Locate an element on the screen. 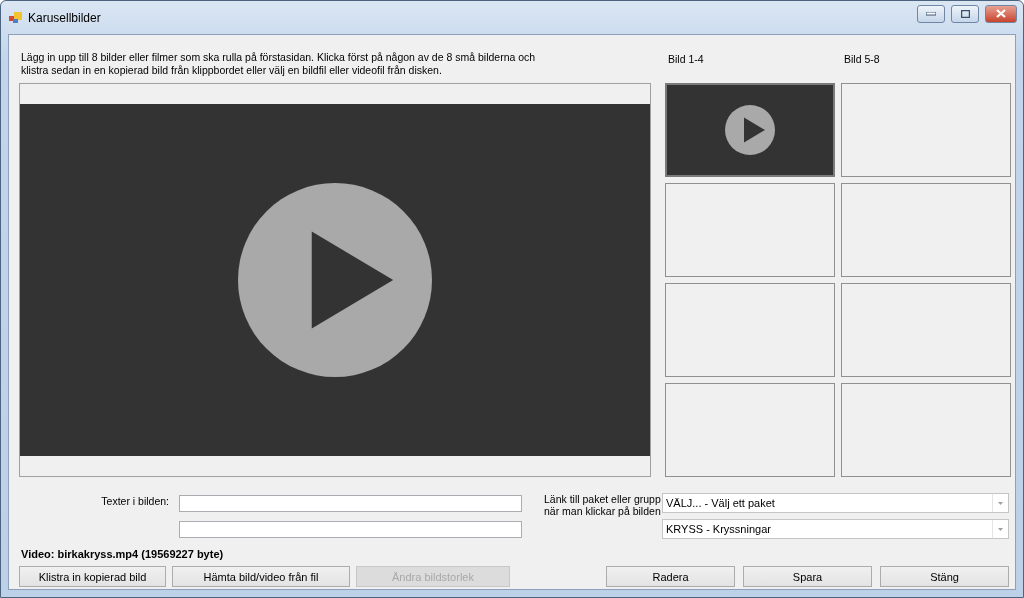 This screenshot has width=1024, height=598. field-label: Texter i bilden: is located at coordinates (135, 500).